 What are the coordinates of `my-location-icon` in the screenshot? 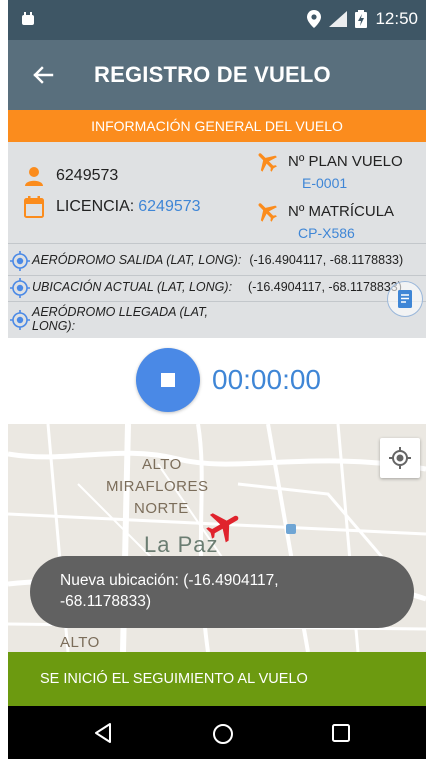 It's located at (400, 458).